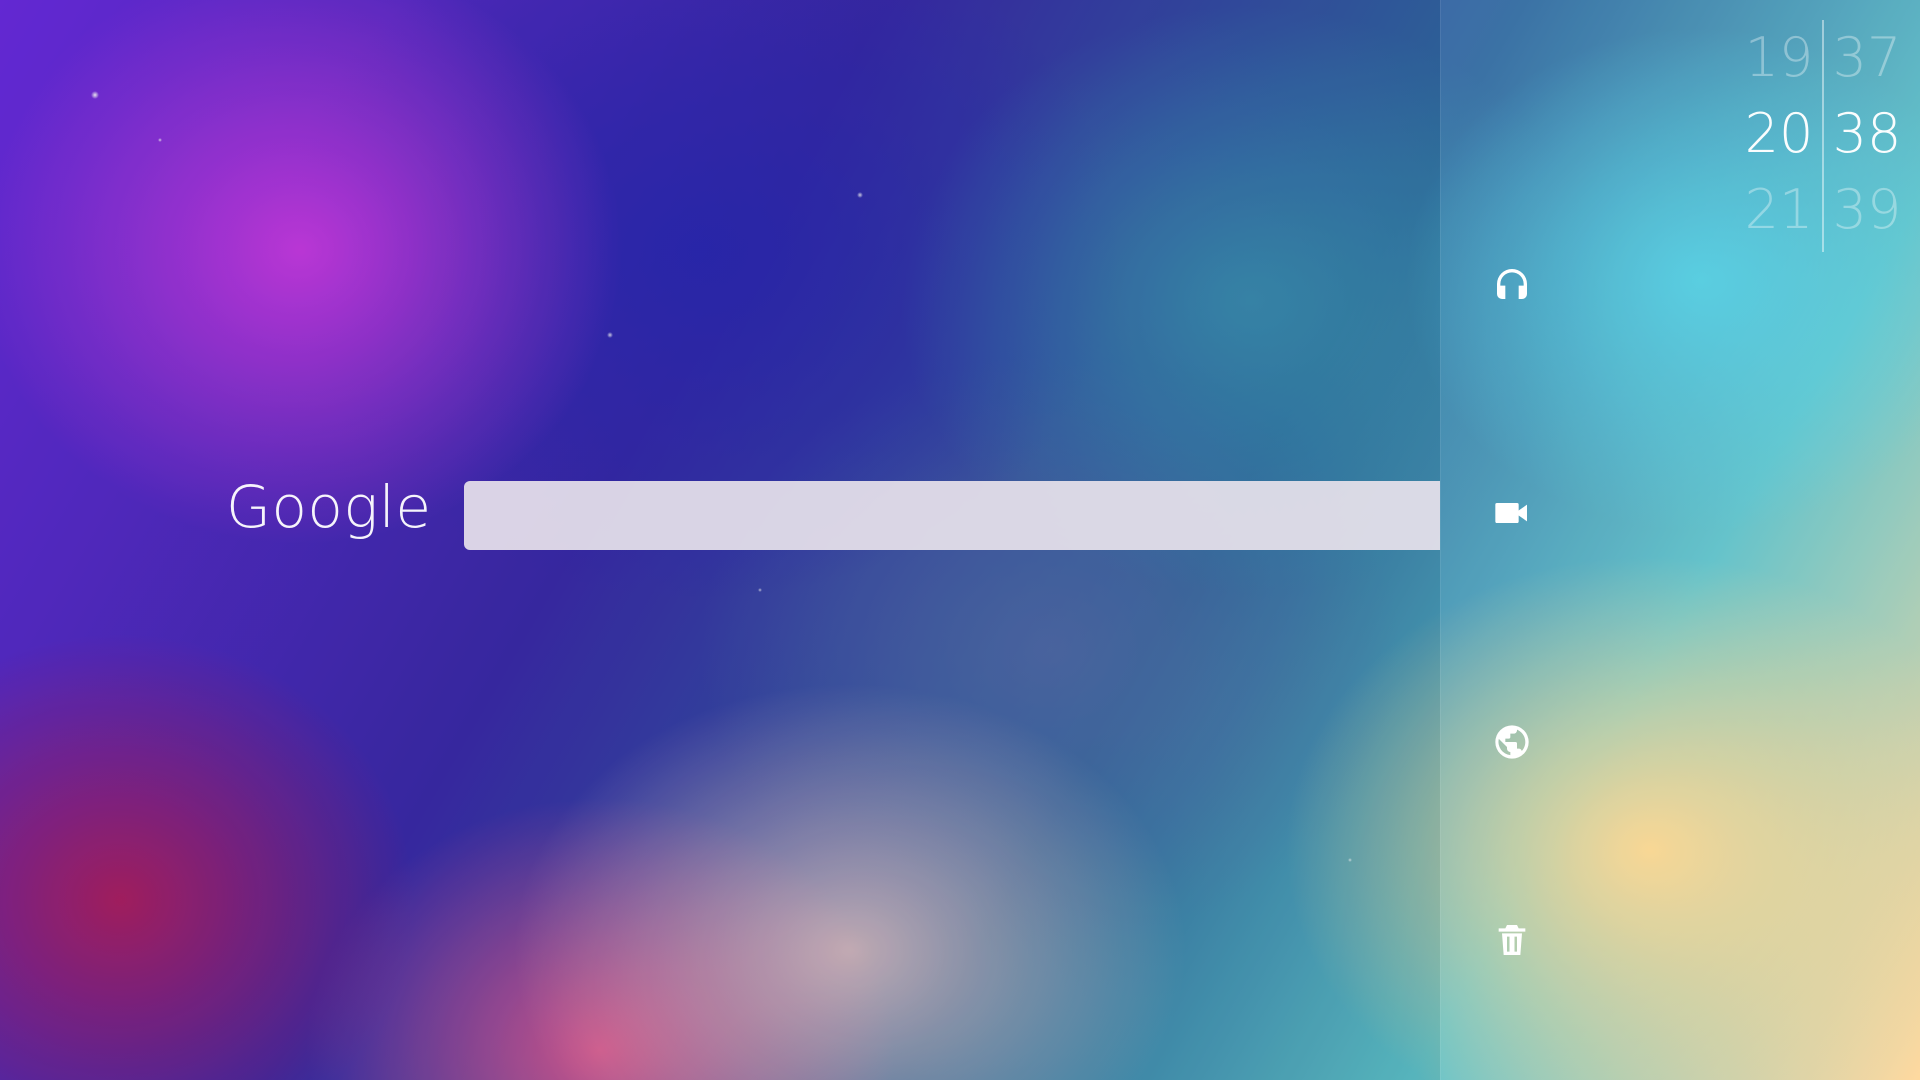 This screenshot has width=1920, height=1080. I want to click on globe-icon, so click(1512, 742).